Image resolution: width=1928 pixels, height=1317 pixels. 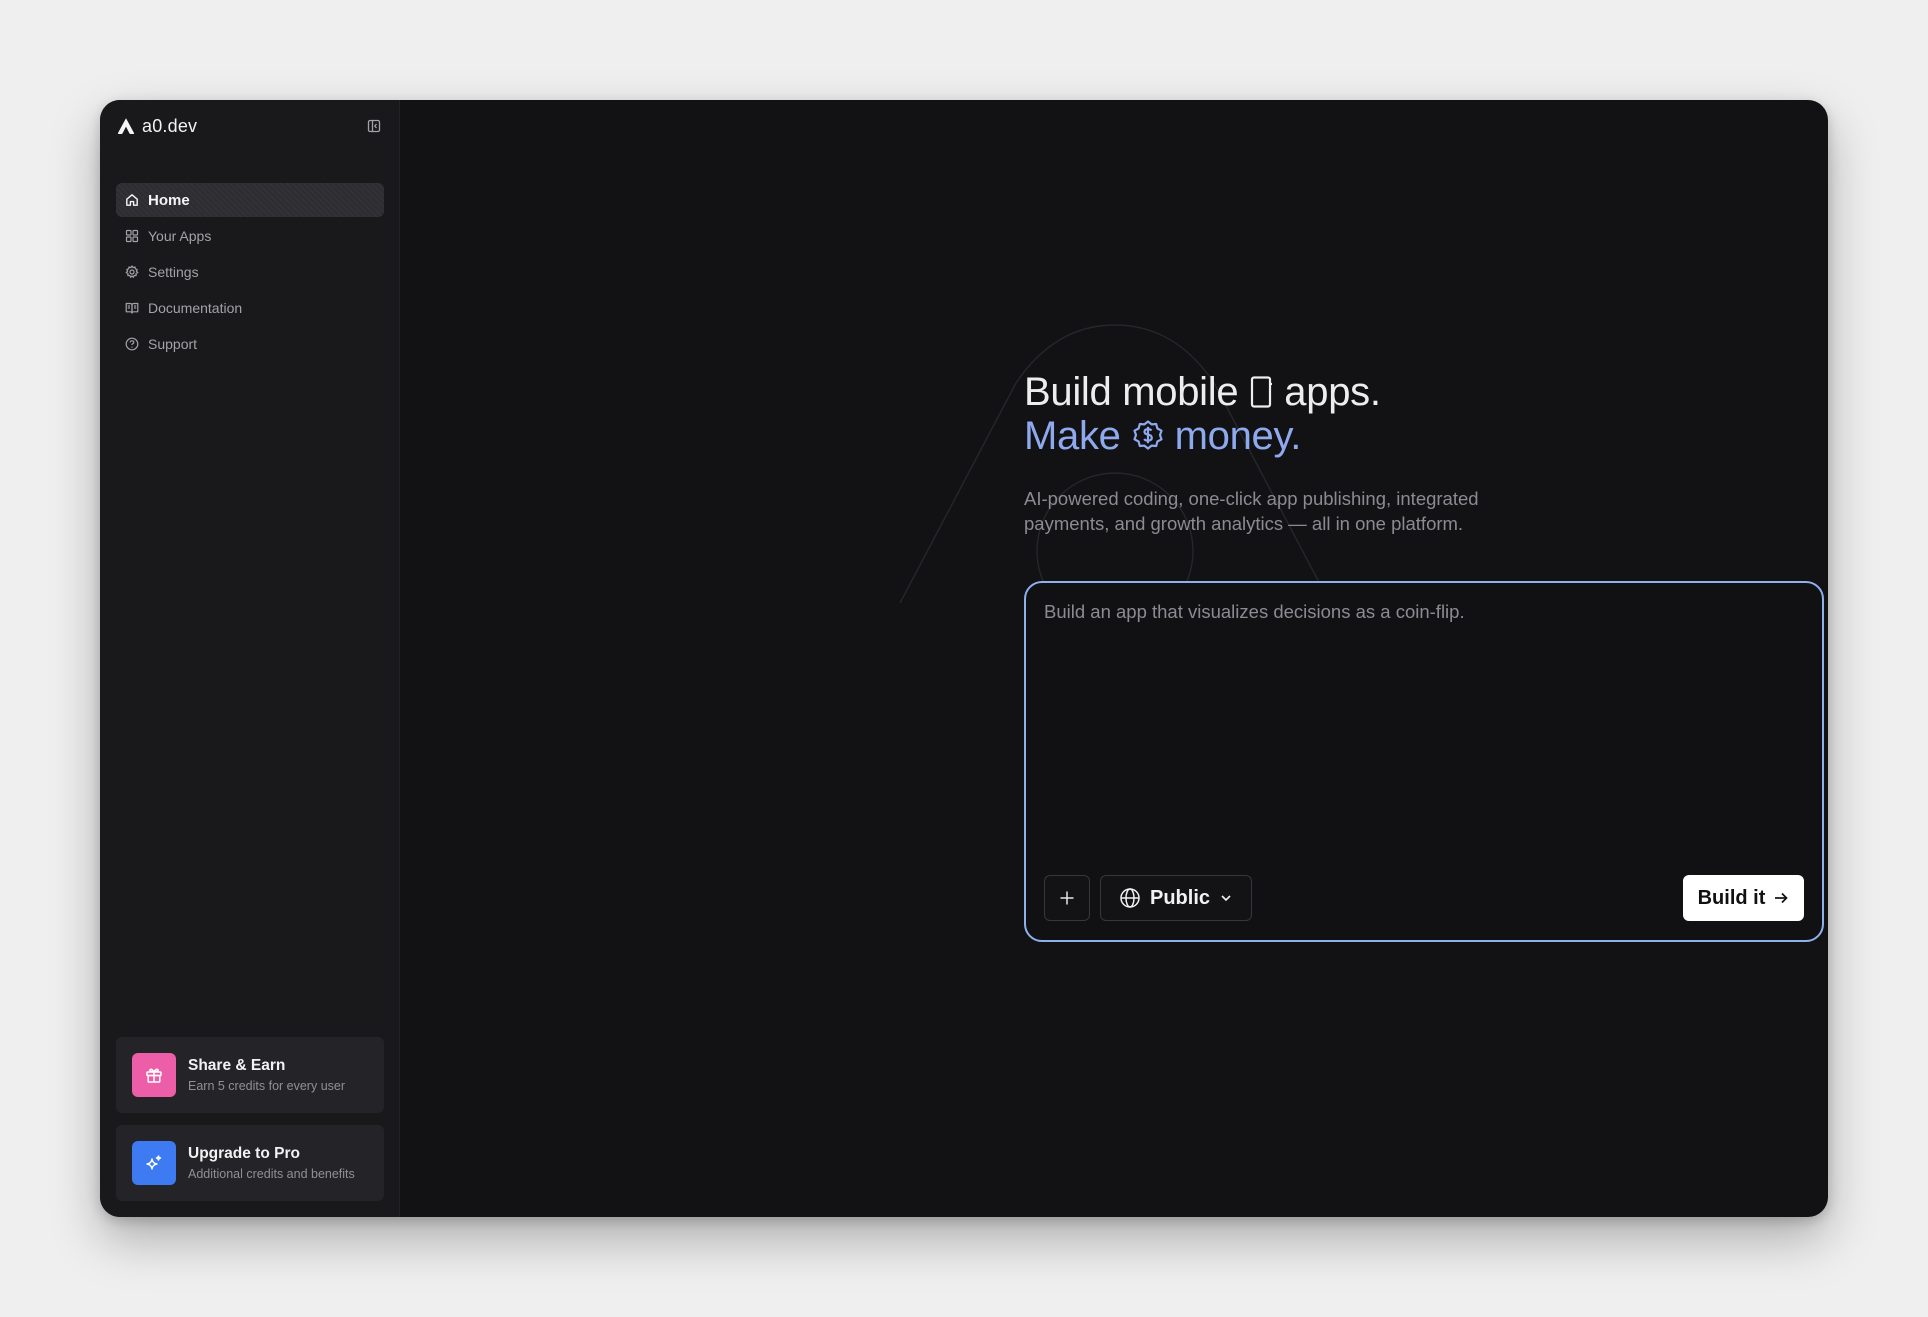 What do you see at coordinates (250, 200) in the screenshot?
I see `sidebar-item-home: Home` at bounding box center [250, 200].